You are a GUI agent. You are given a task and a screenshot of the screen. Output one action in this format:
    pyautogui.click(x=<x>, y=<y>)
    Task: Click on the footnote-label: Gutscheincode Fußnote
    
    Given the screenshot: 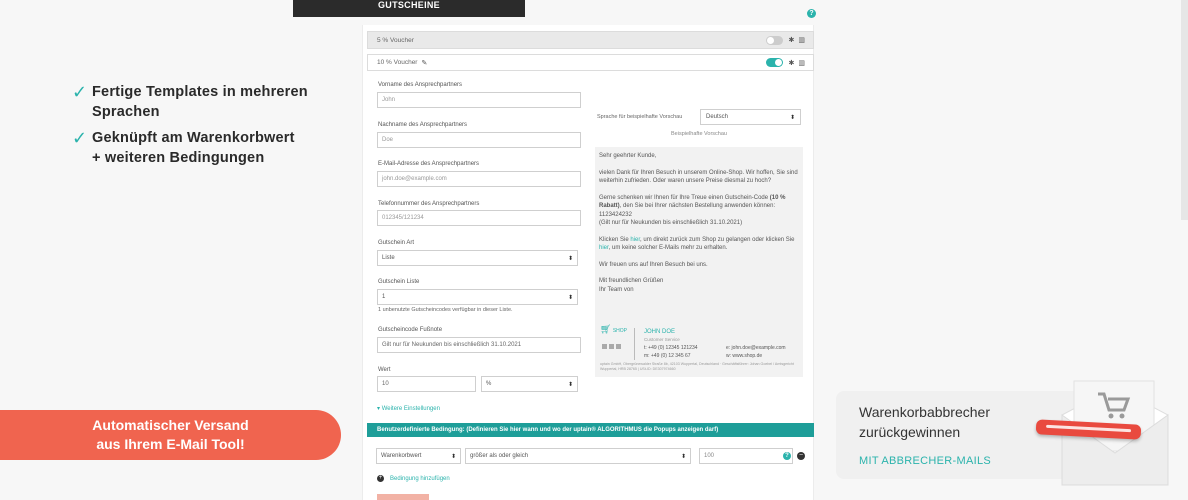 What is the action you would take?
    pyautogui.click(x=410, y=330)
    